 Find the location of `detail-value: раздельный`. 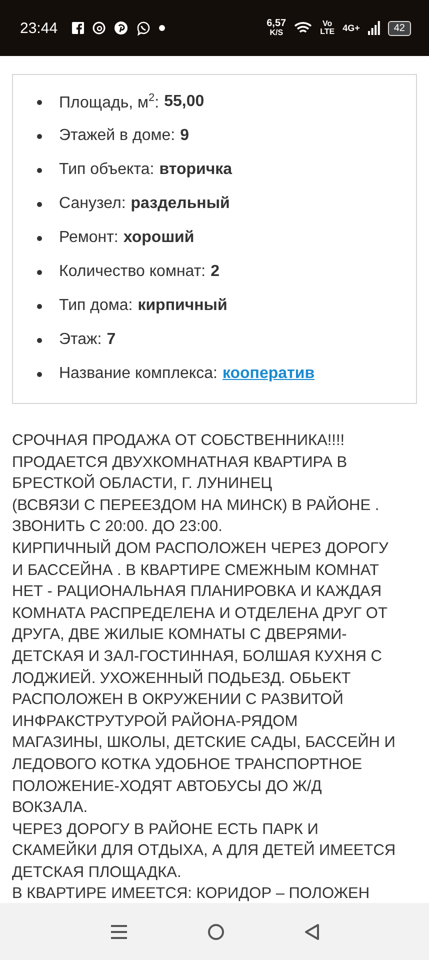

detail-value: раздельный is located at coordinates (180, 204).